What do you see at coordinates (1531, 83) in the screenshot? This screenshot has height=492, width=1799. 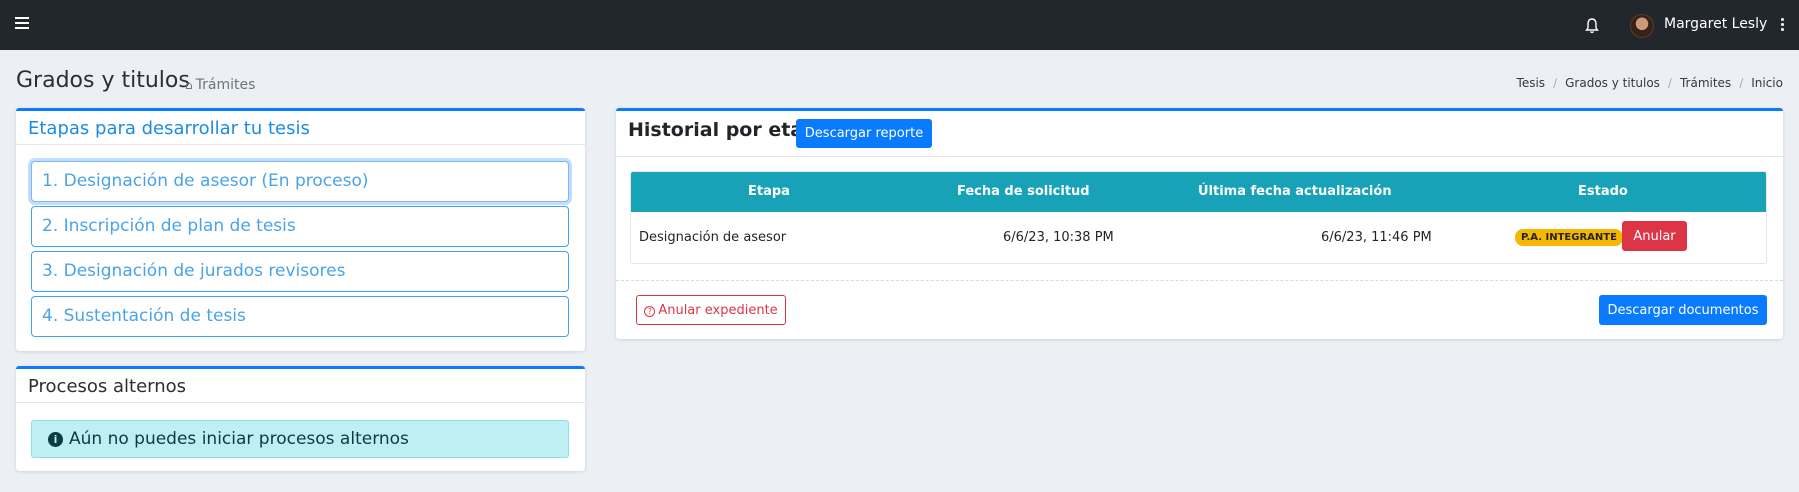 I see `breadcrumb-item-tesis: Tesis` at bounding box center [1531, 83].